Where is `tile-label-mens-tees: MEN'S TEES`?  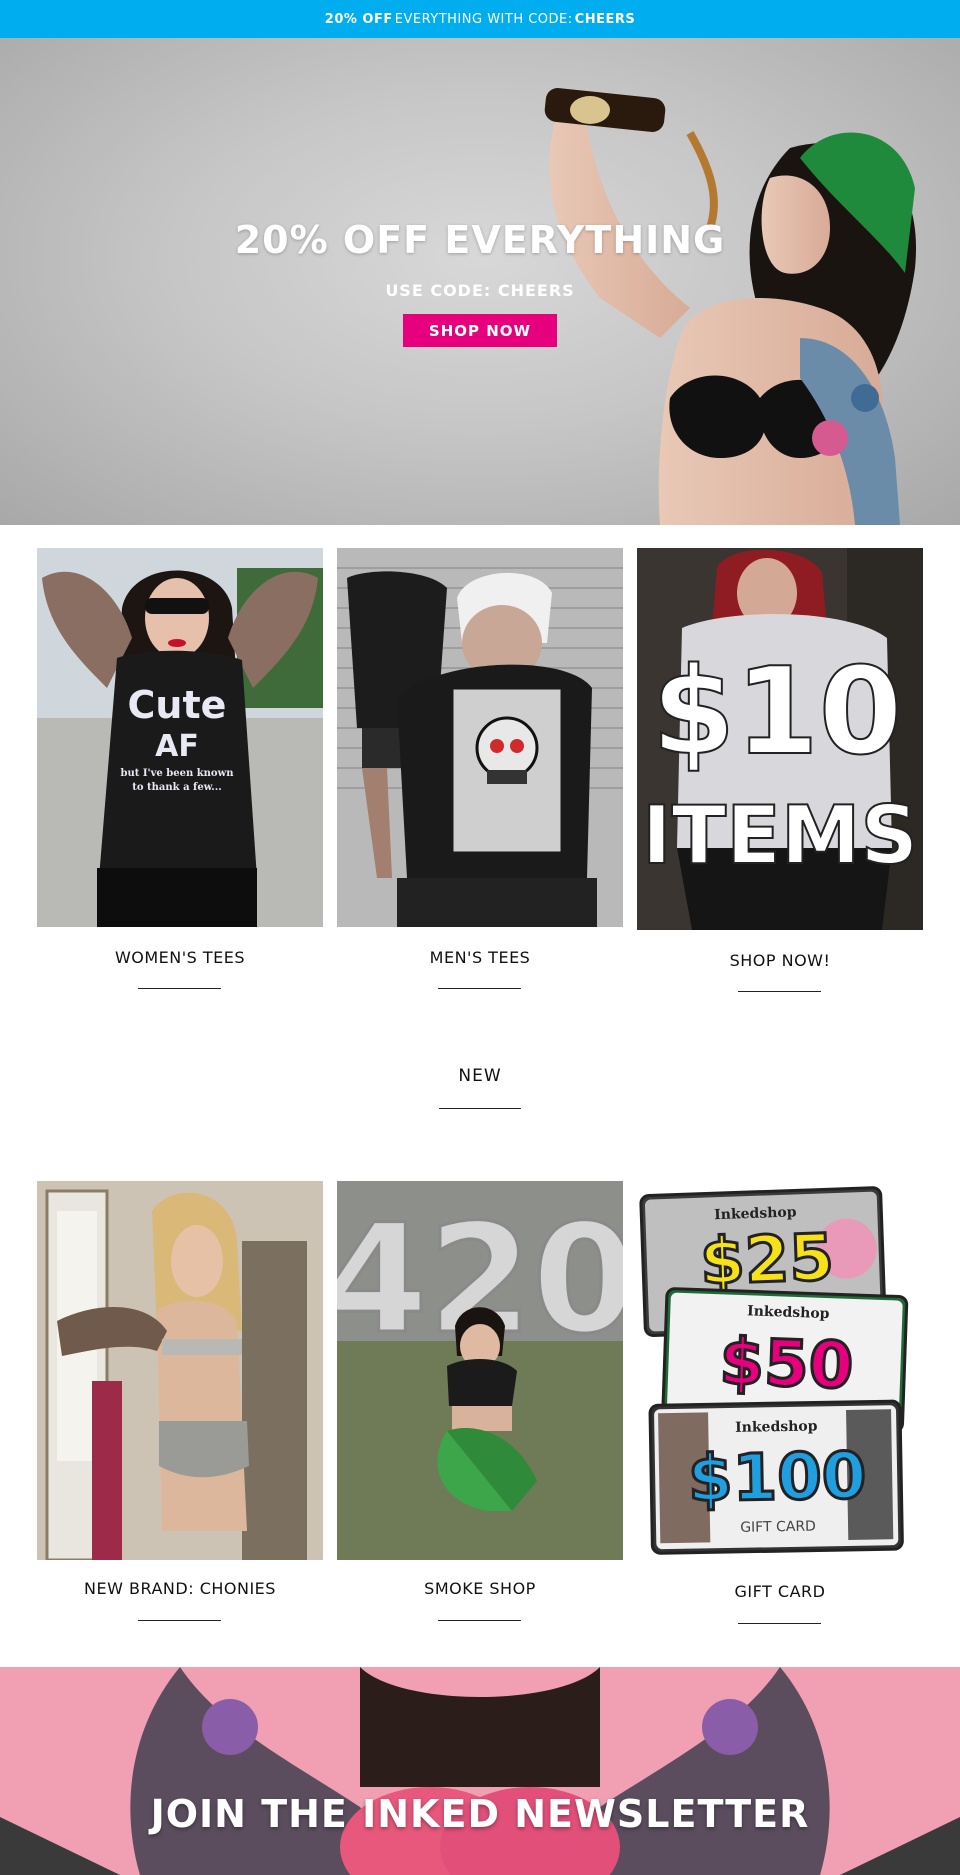
tile-label-mens-tees: MEN'S TEES is located at coordinates (480, 957).